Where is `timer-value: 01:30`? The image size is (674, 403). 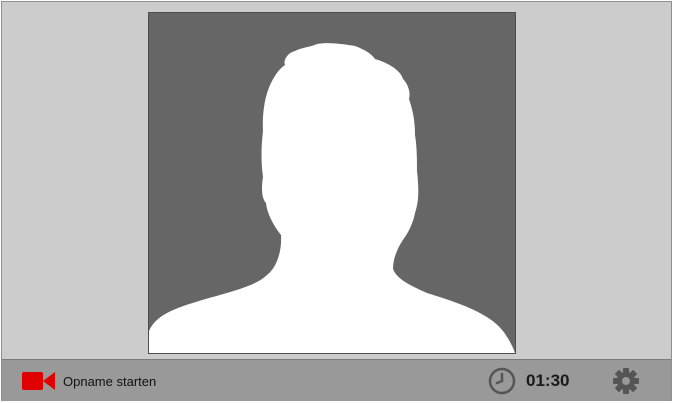
timer-value: 01:30 is located at coordinates (548, 380).